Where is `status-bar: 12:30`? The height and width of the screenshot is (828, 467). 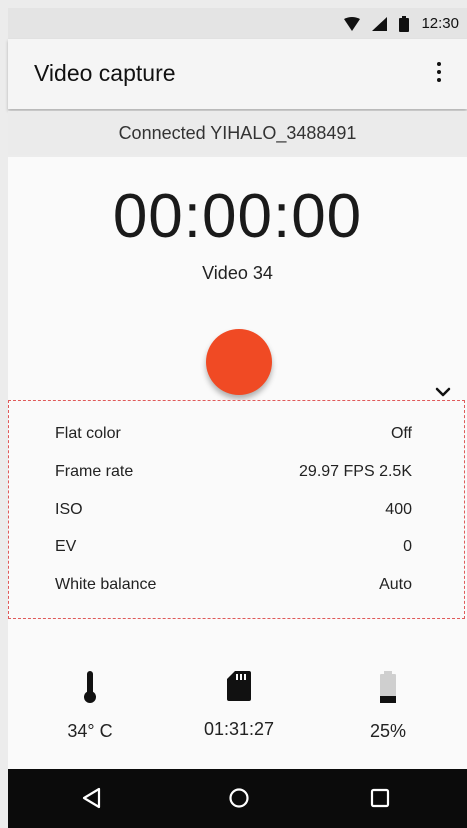 status-bar: 12:30 is located at coordinates (237, 23).